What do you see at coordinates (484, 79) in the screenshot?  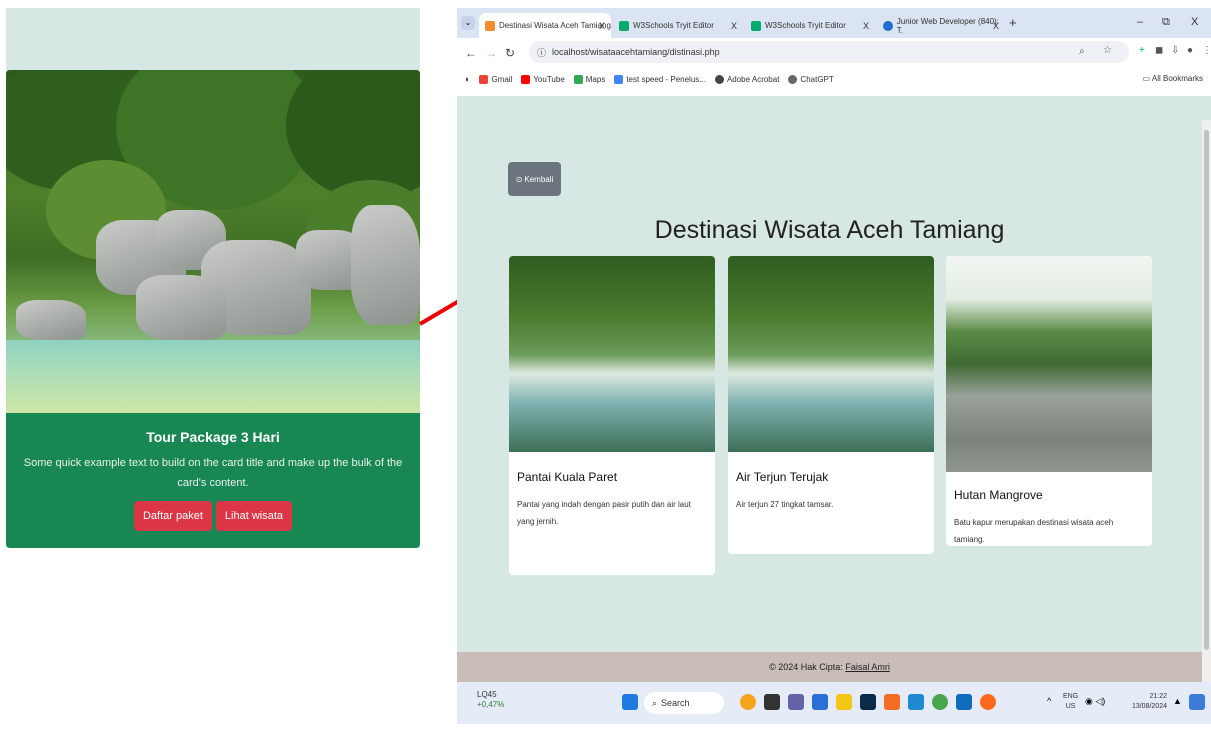 I see `gmail-icon` at bounding box center [484, 79].